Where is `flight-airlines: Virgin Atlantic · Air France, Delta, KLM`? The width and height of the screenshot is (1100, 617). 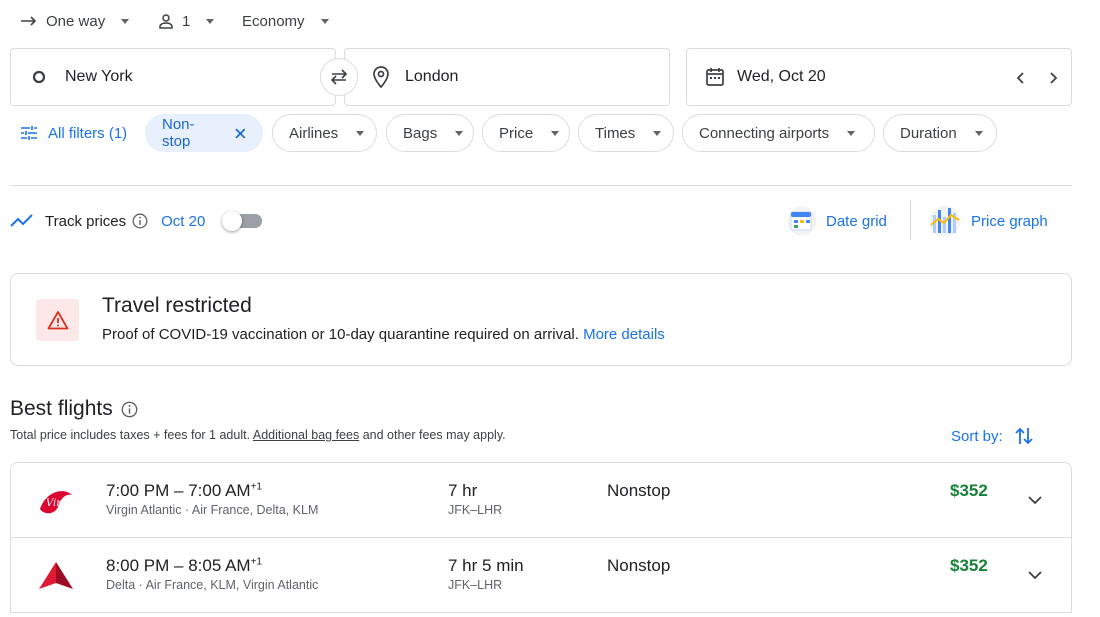
flight-airlines: Virgin Atlantic · Air France, Delta, KLM is located at coordinates (212, 510).